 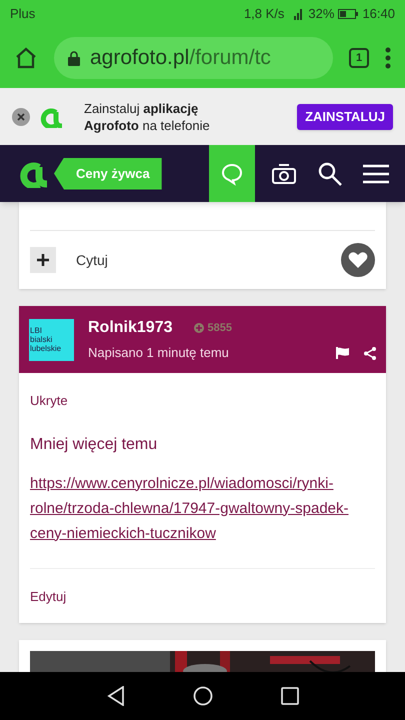 I want to click on plus-icon, so click(x=43, y=260).